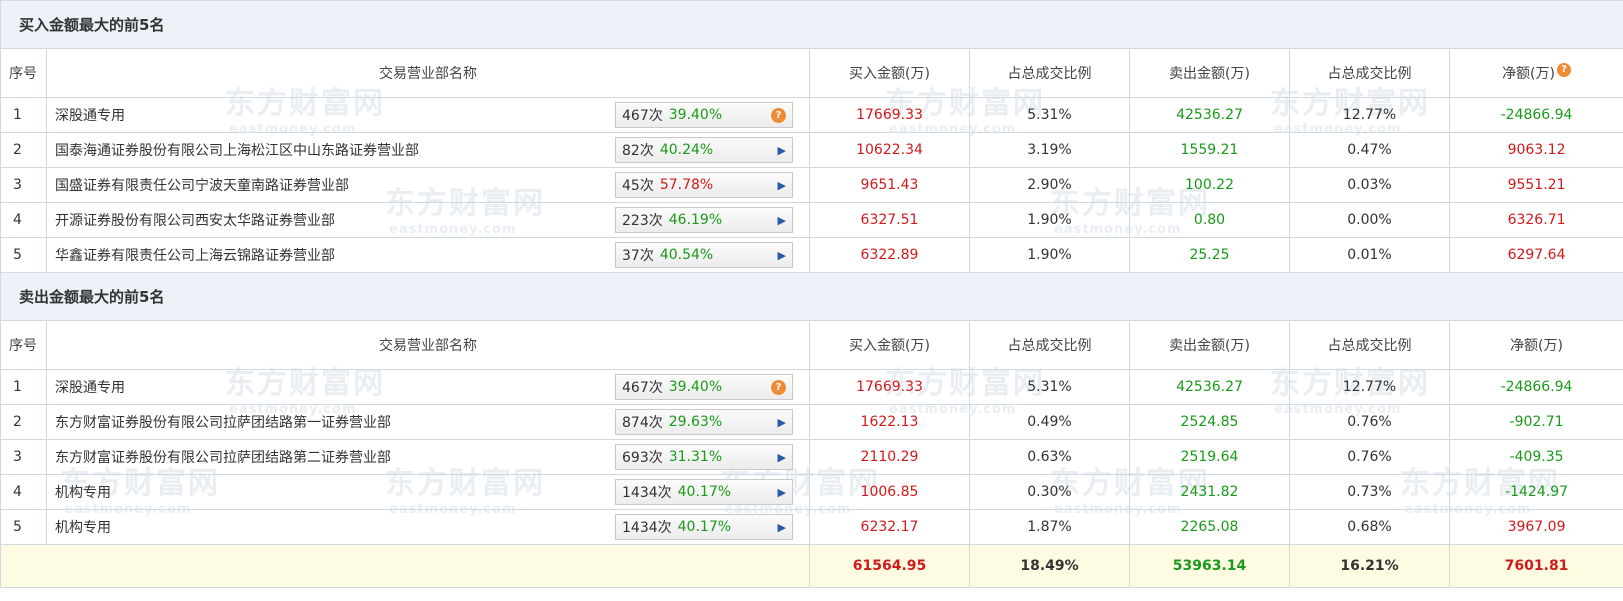  Describe the element at coordinates (1535, 115) in the screenshot. I see `net-amount: -24866.94` at that location.